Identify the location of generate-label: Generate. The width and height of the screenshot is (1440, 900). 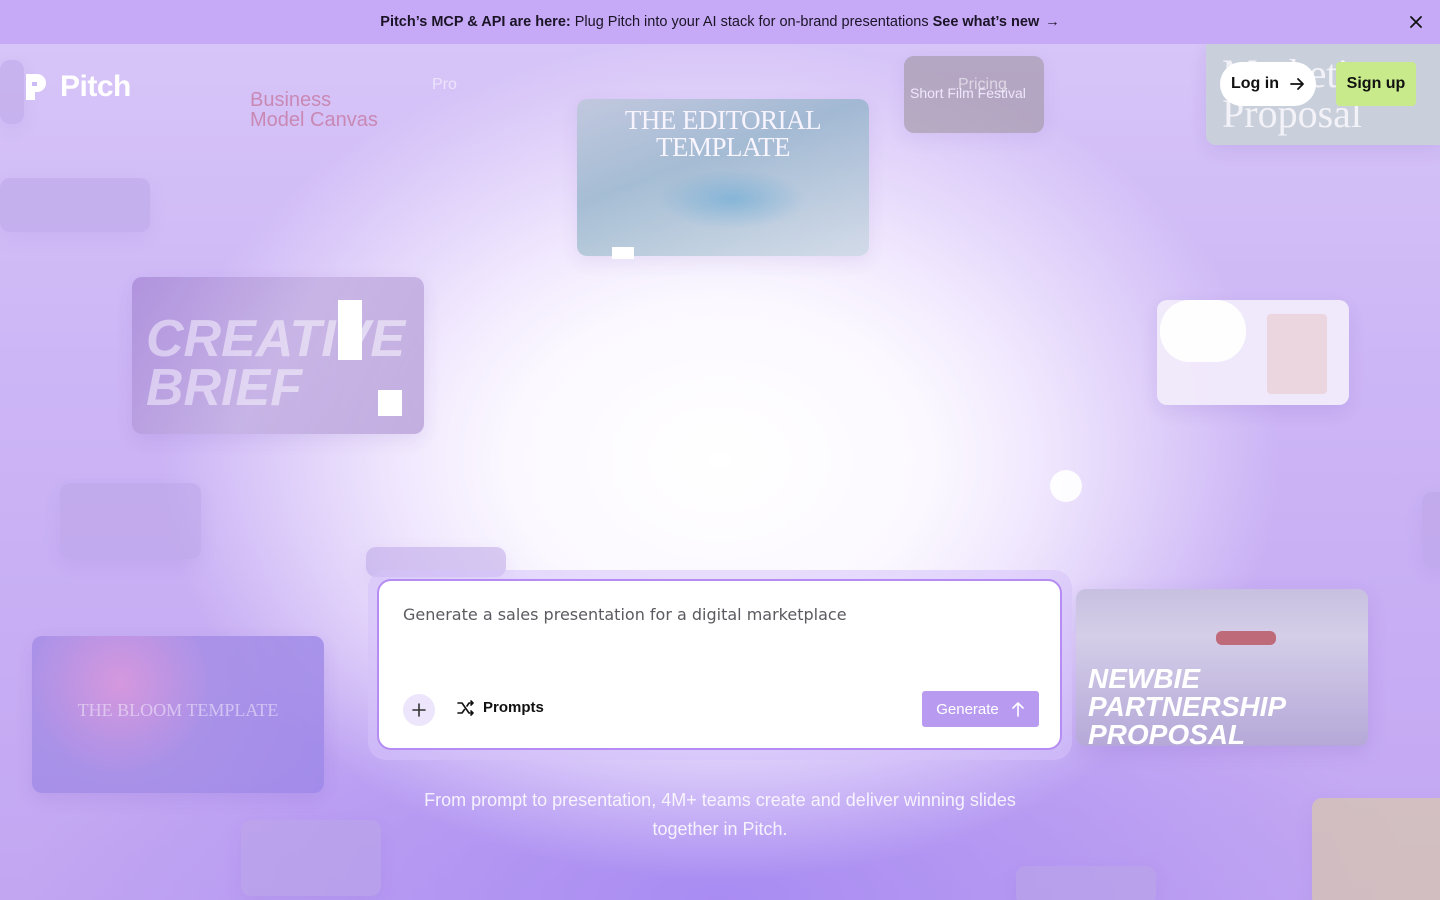
(967, 709).